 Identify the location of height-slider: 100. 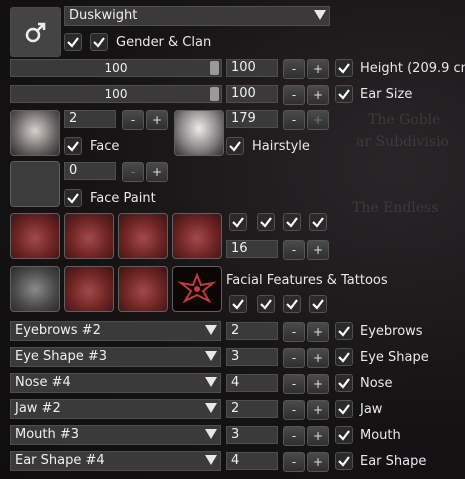
(116, 68).